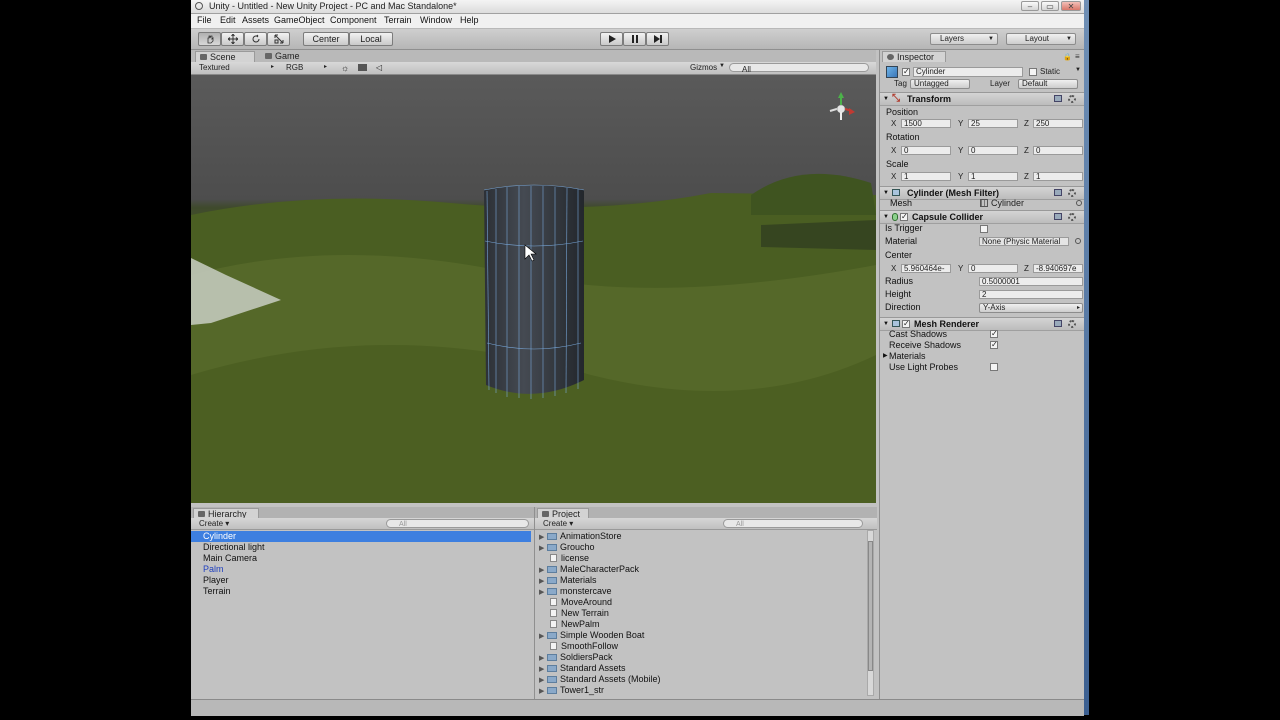  What do you see at coordinates (1041, 39) in the screenshot?
I see `layout-dropdown: Layout ▼` at bounding box center [1041, 39].